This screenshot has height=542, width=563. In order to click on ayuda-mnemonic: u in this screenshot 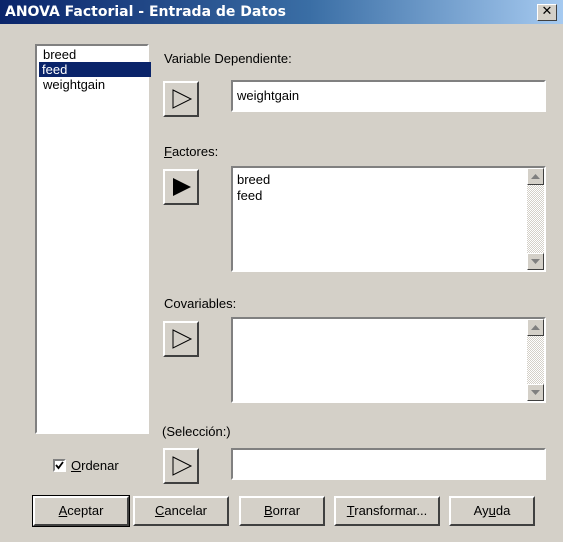, I will do `click(492, 510)`.